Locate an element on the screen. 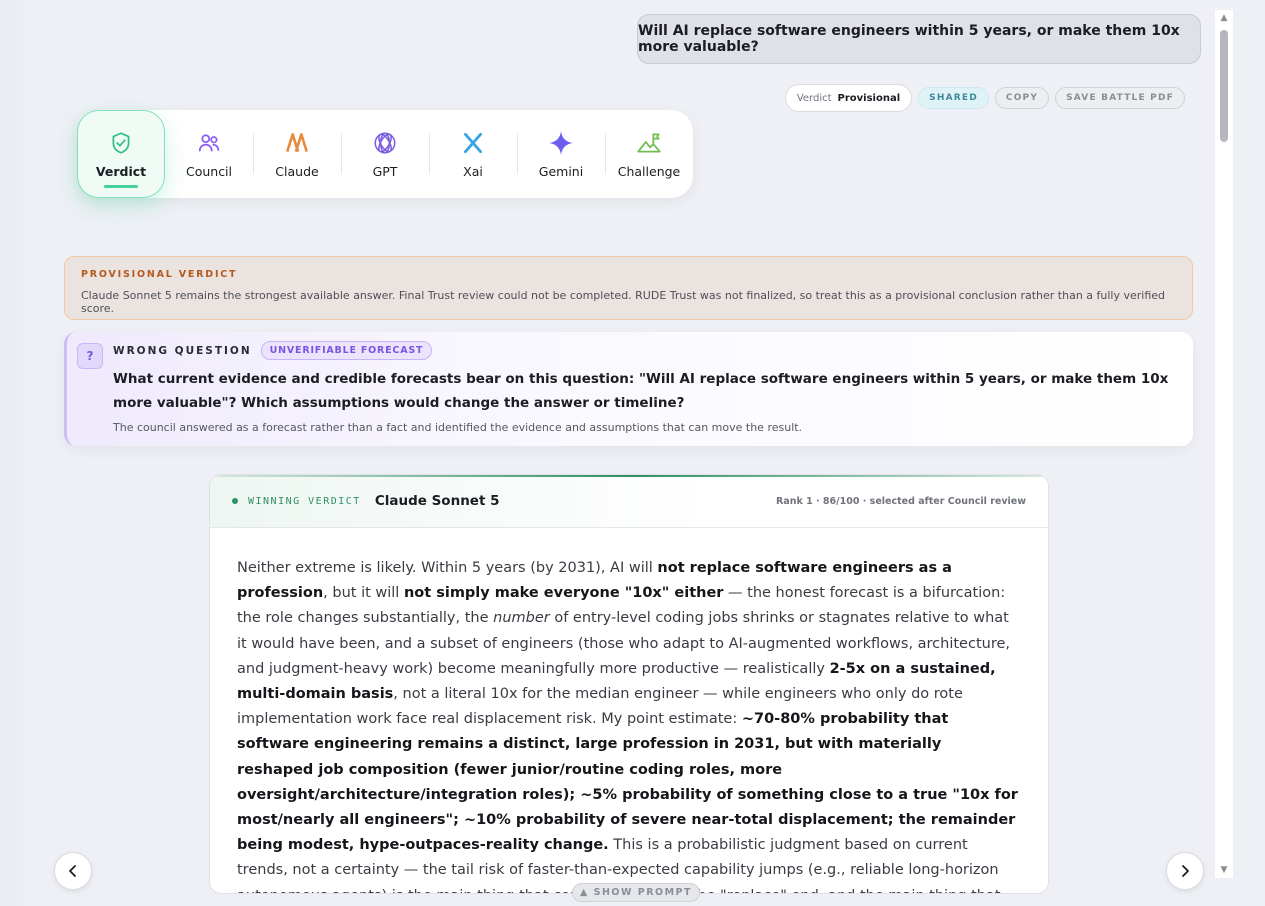  verdict-status-value: Provisional is located at coordinates (869, 98).